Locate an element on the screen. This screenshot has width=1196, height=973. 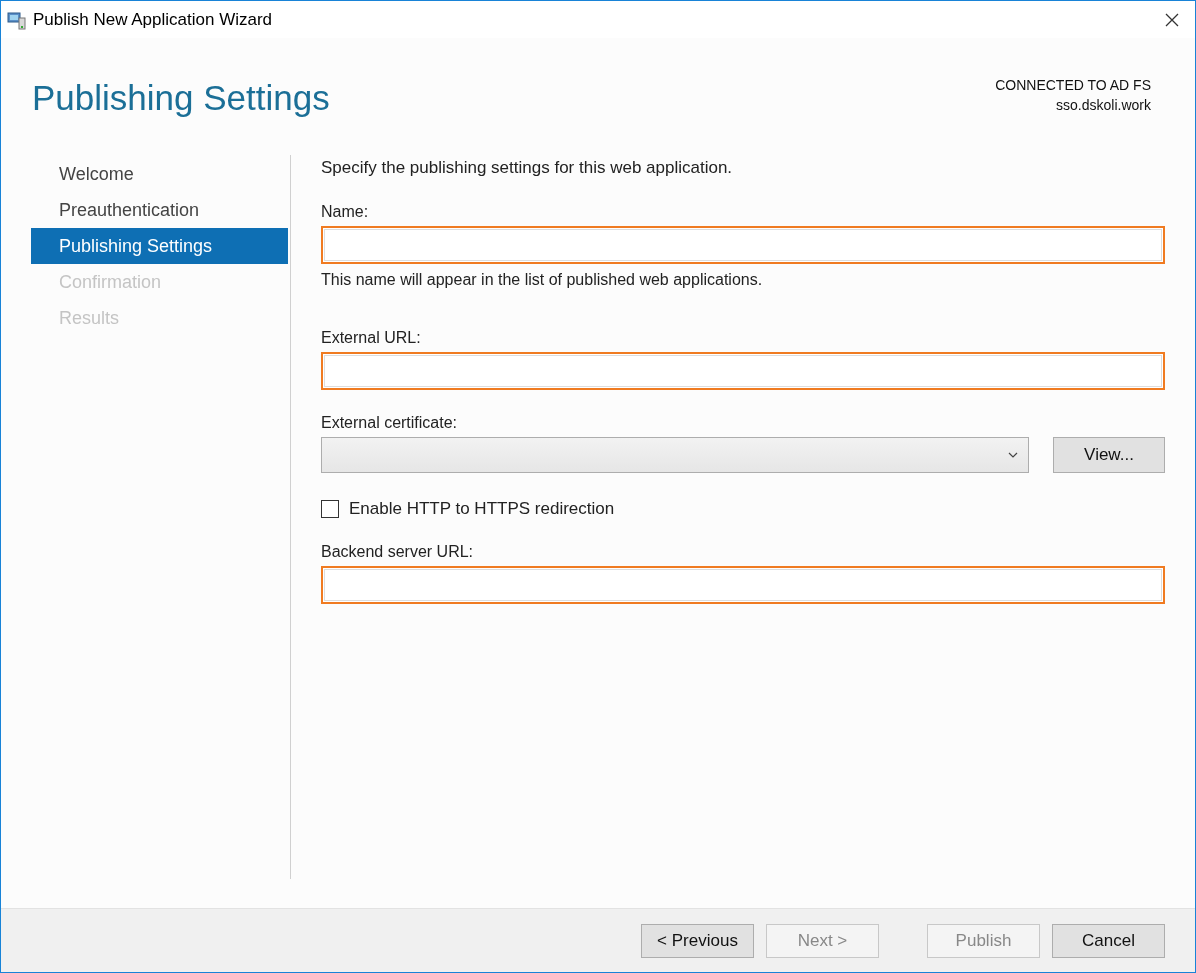
field-hint: This name will appear in the list of published web applications. is located at coordinates (542, 280).